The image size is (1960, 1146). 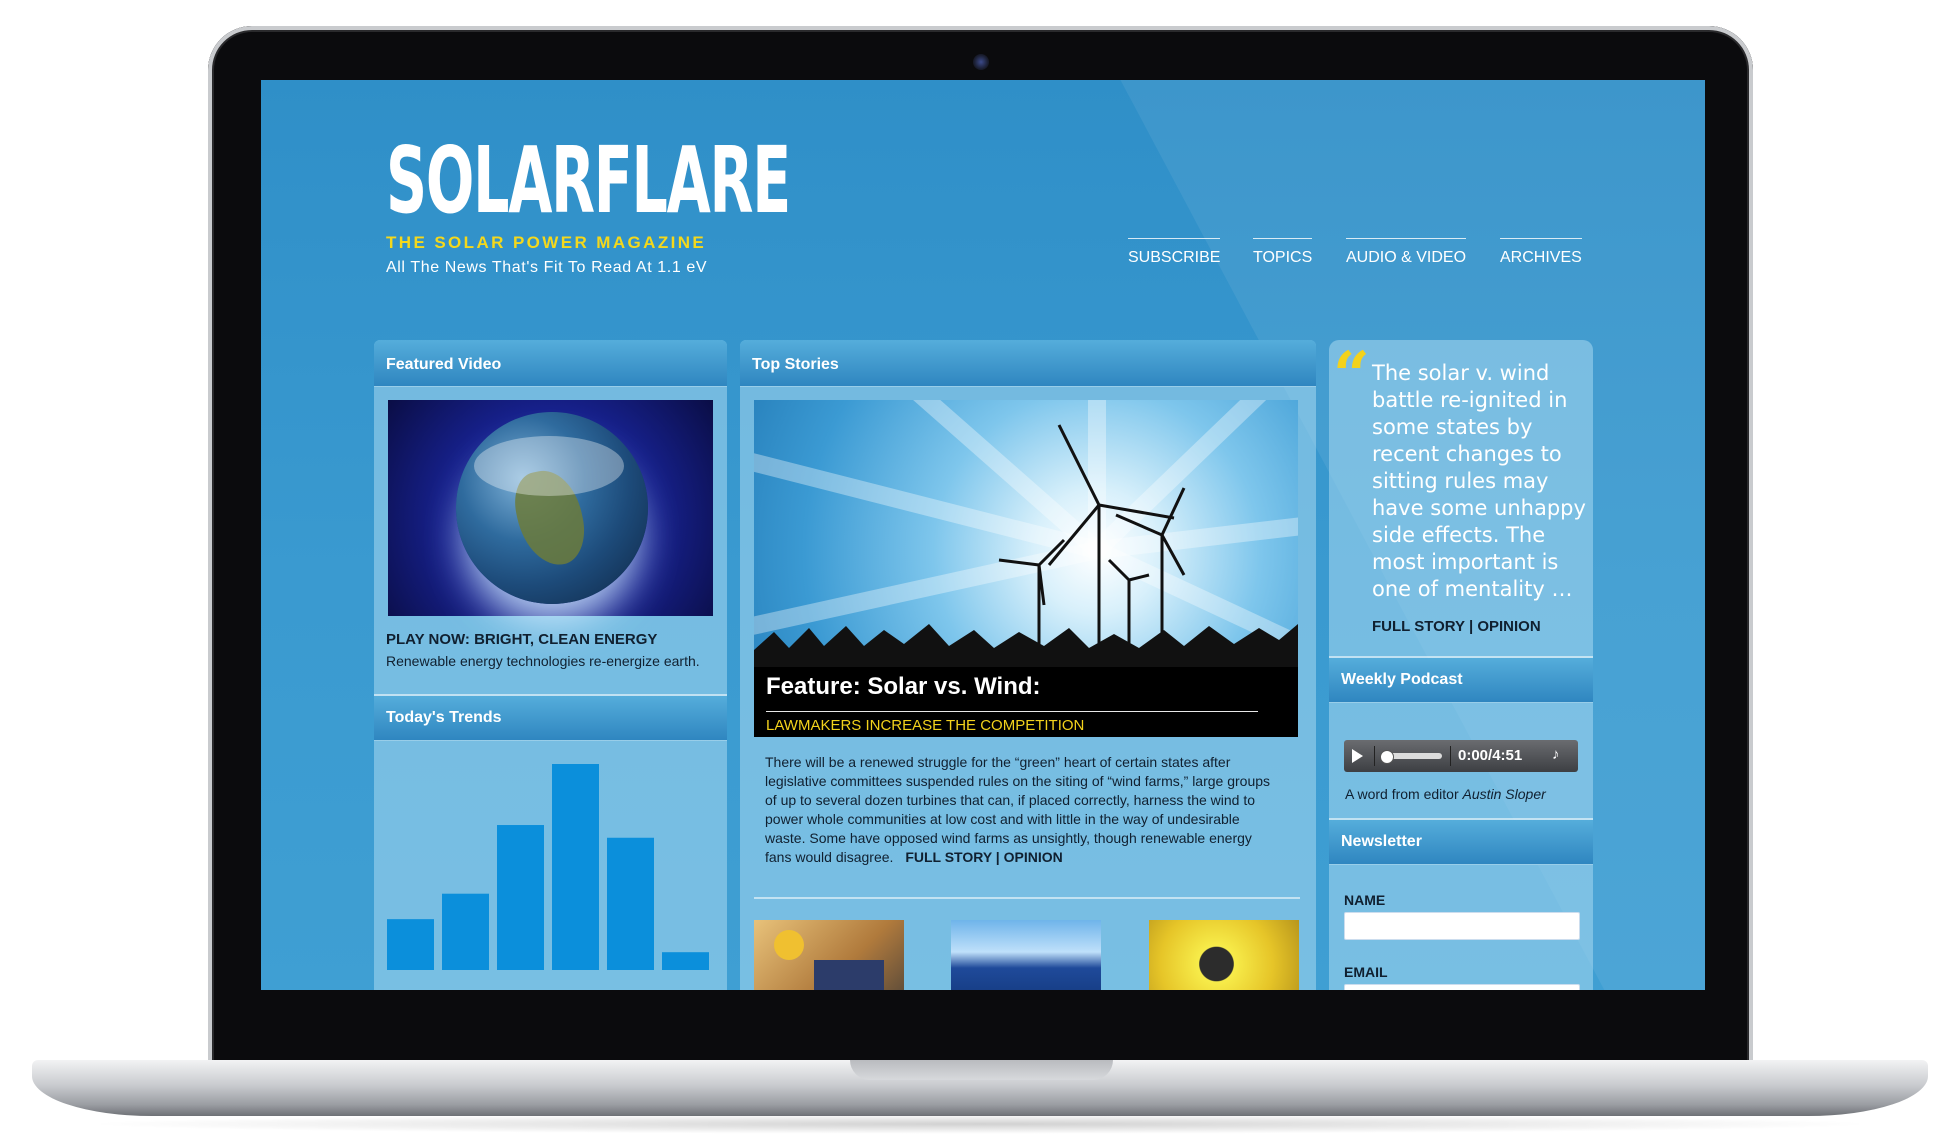 I want to click on story-thumbnail-panels, so click(x=1026, y=955).